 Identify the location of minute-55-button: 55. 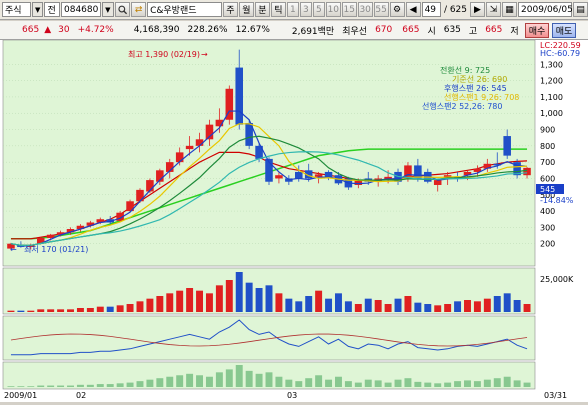
(381, 9).